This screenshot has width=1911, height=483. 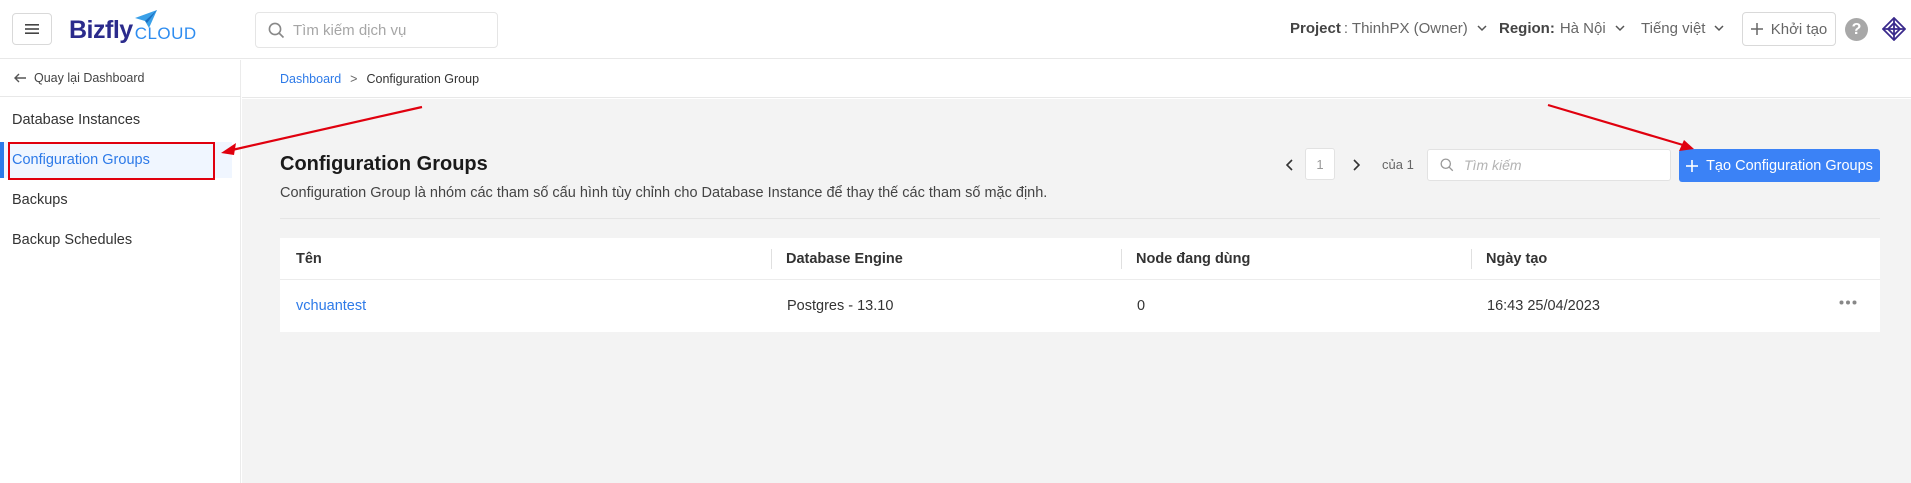 I want to click on service-search-field, so click(x=376, y=30).